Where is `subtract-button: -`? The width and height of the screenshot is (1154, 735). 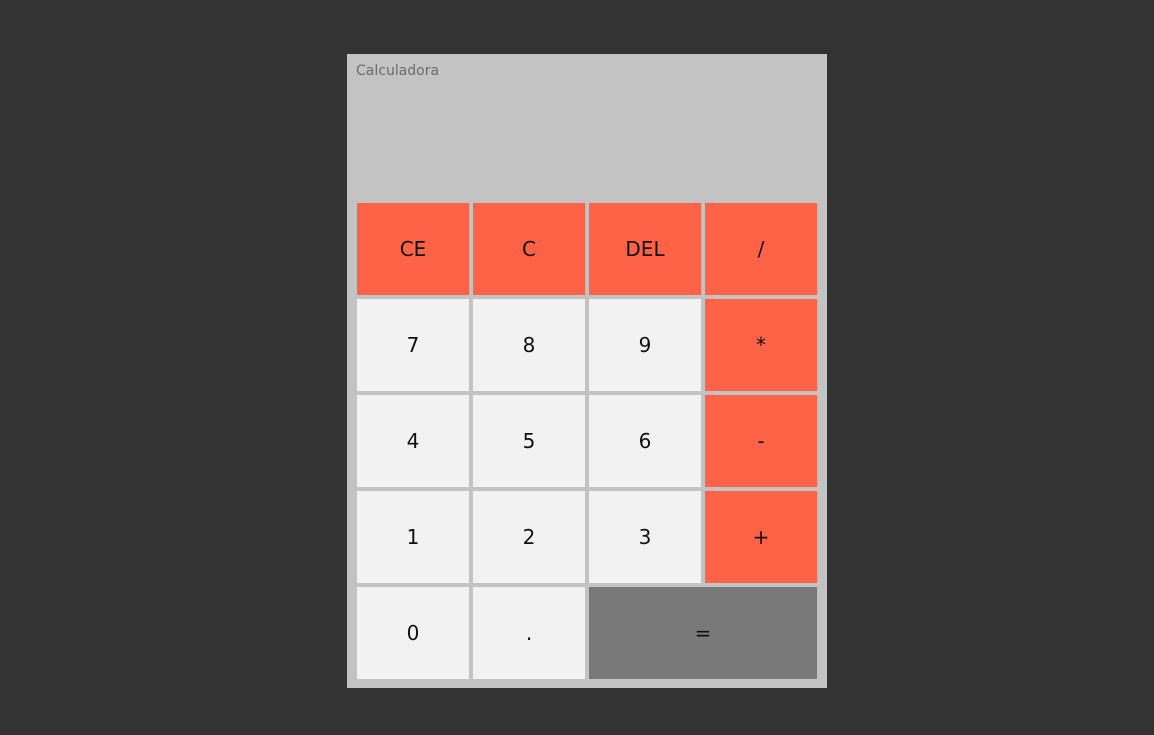 subtract-button: - is located at coordinates (761, 441).